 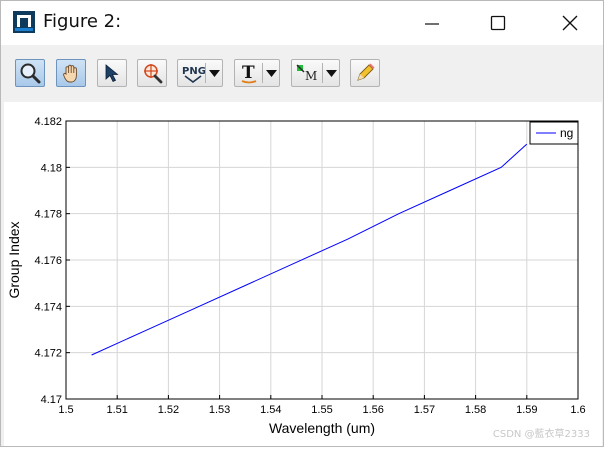 What do you see at coordinates (116, 410) in the screenshot?
I see `x-tick-label: 1.51` at bounding box center [116, 410].